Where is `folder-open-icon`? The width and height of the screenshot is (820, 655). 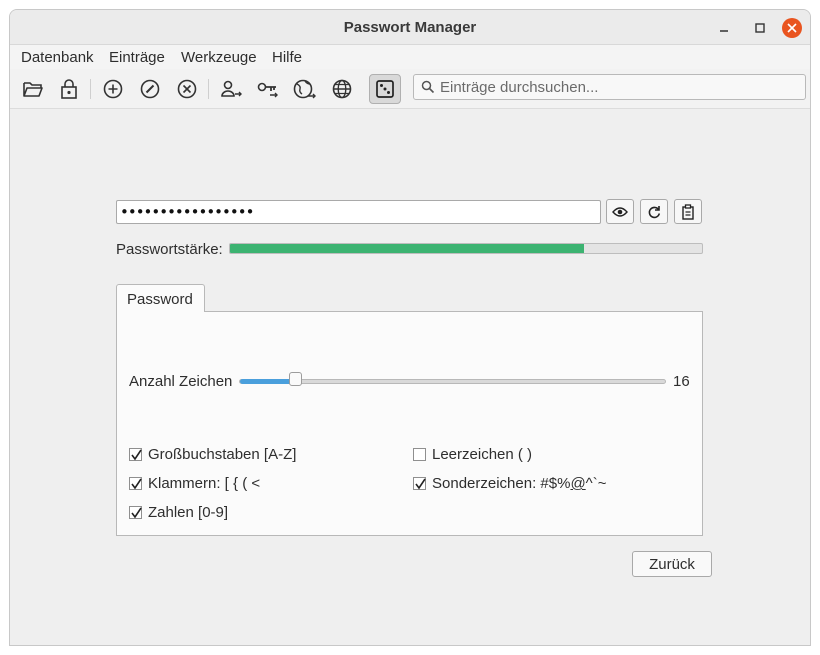 folder-open-icon is located at coordinates (33, 89).